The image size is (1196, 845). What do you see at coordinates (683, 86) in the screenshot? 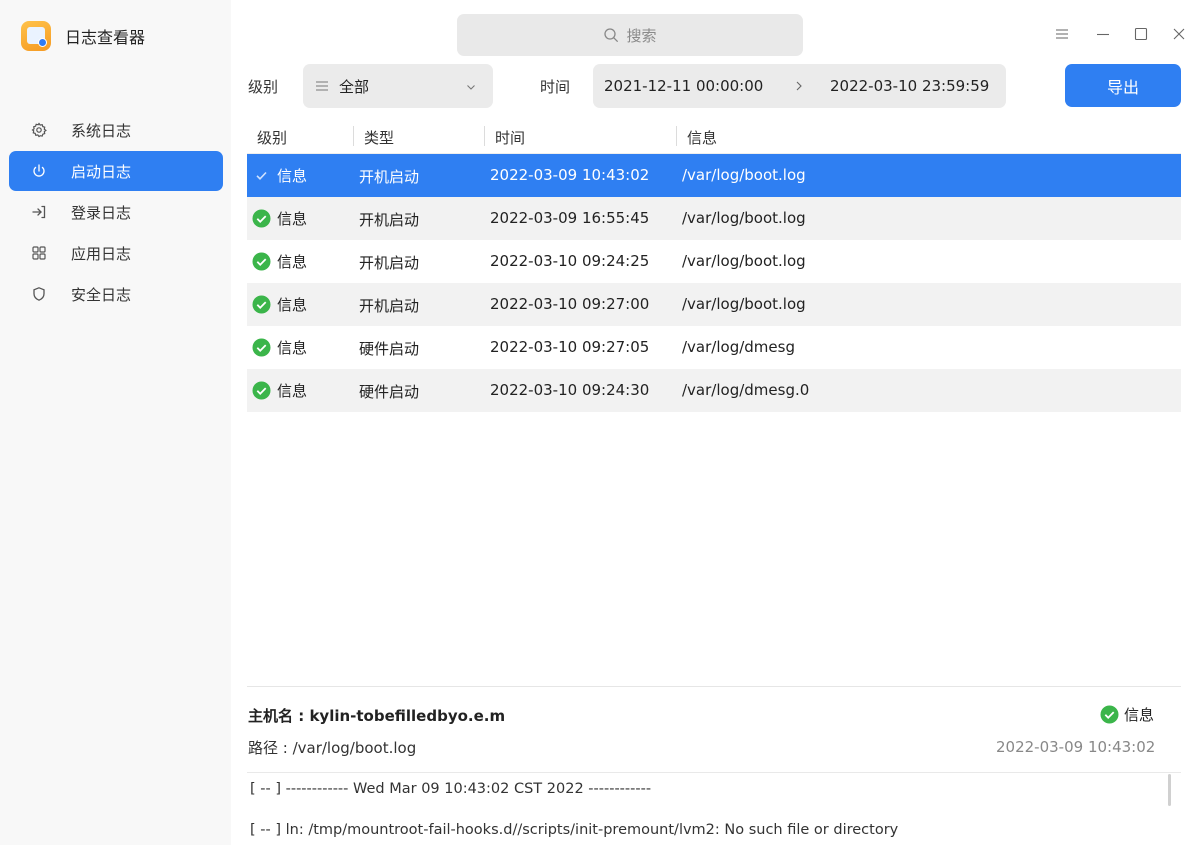
I see `time-start: 2021-12-11 00:00:00` at bounding box center [683, 86].